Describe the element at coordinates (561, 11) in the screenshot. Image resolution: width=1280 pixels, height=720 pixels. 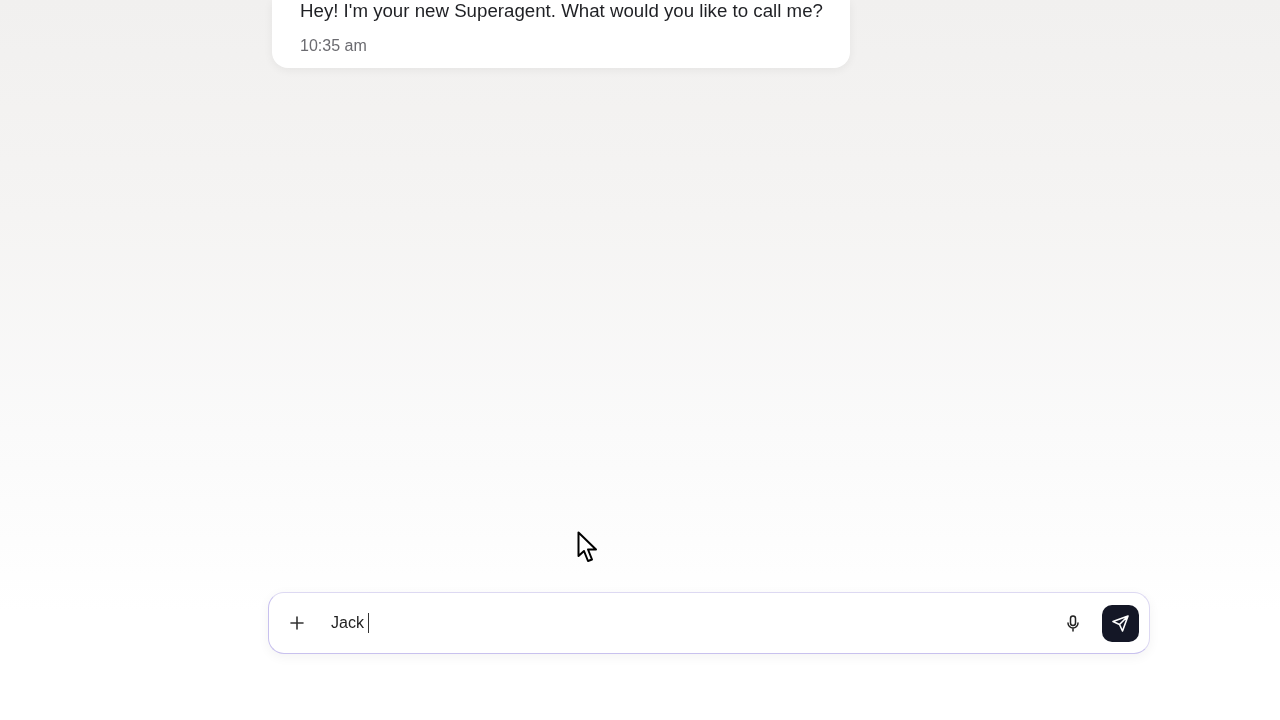
I see `message-text: Hey! I'm your new Superagent. What would you like to call me?` at that location.